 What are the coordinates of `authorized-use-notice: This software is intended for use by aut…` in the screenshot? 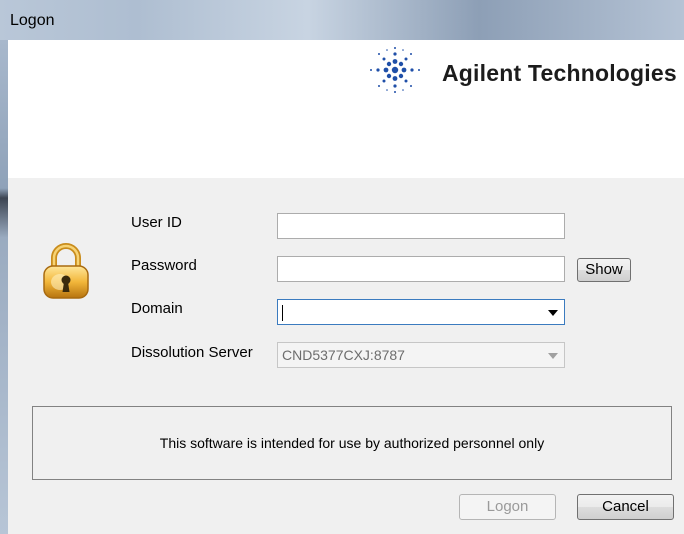 It's located at (352, 443).